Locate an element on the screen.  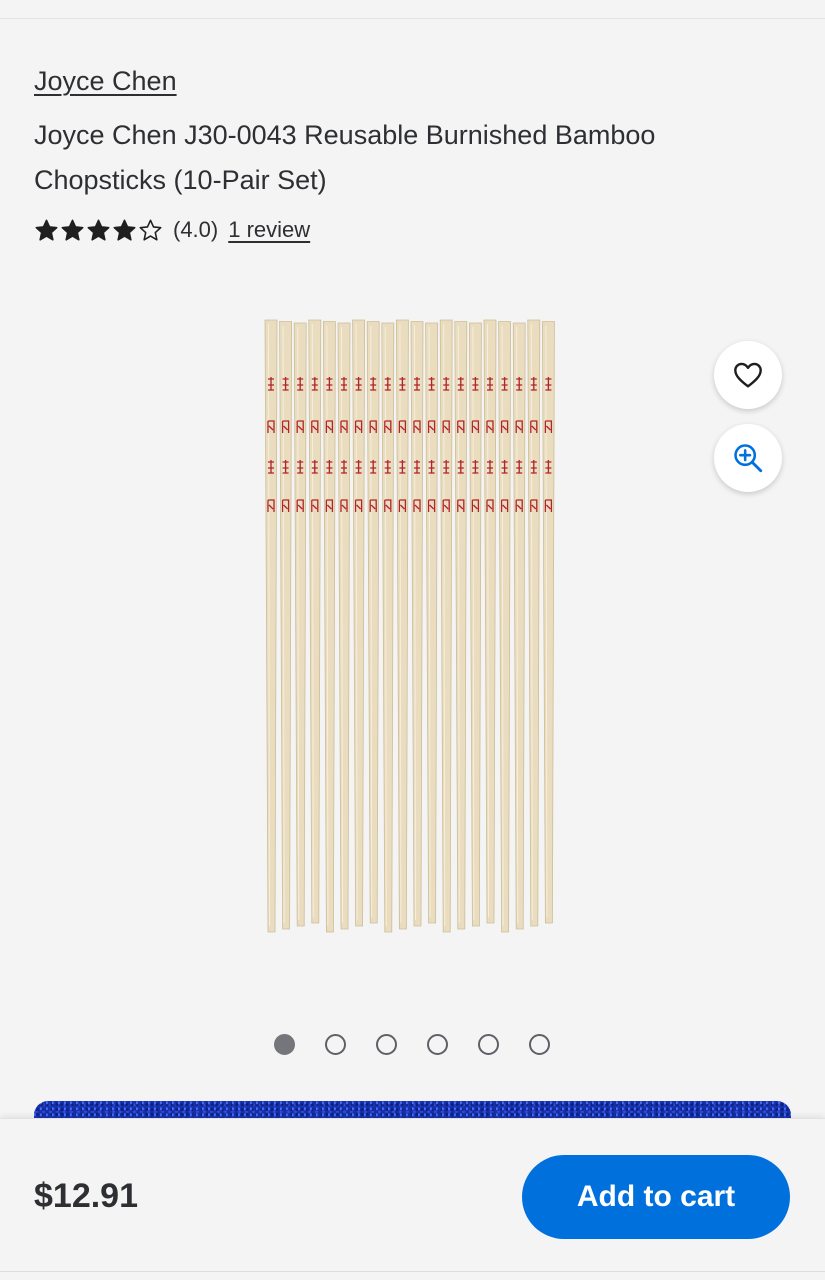
rating-value: (4.0) is located at coordinates (196, 229).